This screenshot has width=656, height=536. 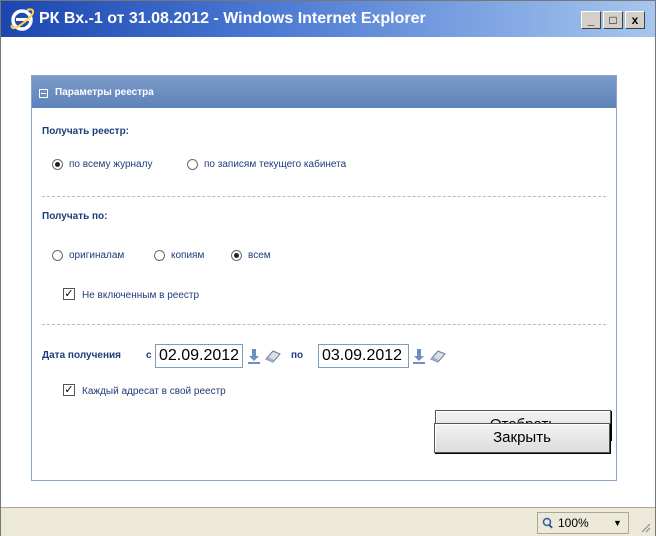 What do you see at coordinates (96, 255) in the screenshot?
I see `radio-originals-label: оригиналам` at bounding box center [96, 255].